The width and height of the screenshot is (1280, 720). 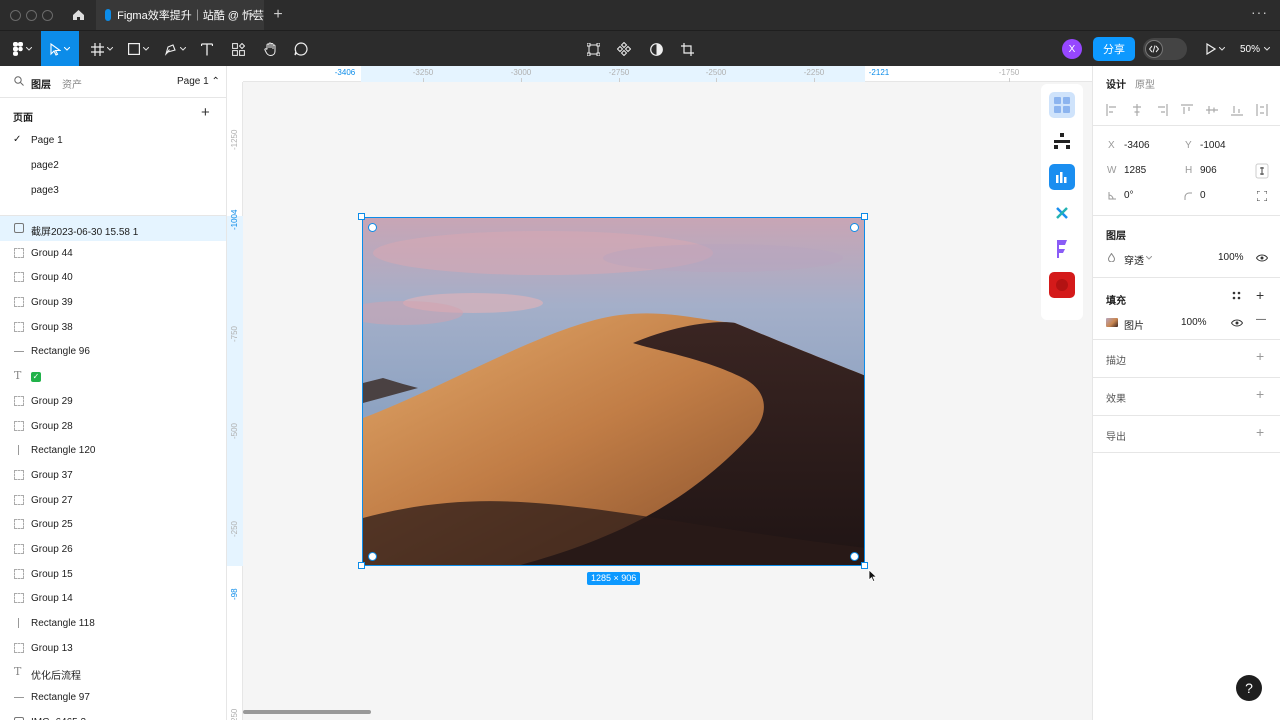 What do you see at coordinates (1259, 12) in the screenshot?
I see `more-options-button: ···` at bounding box center [1259, 12].